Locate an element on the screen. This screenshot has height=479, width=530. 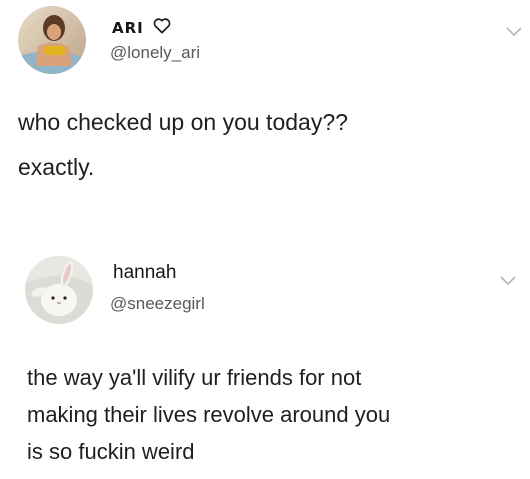
user-handle: @sneezegirl is located at coordinates (157, 304).